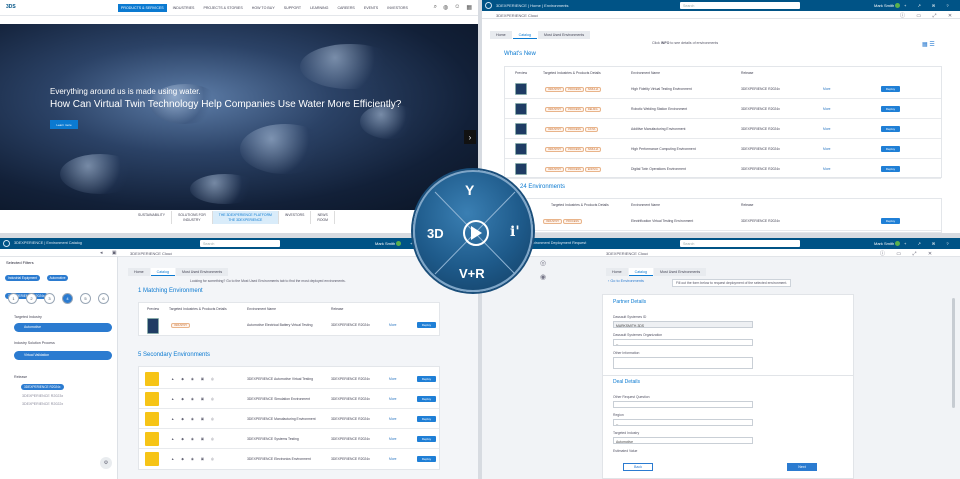 This screenshot has height=479, width=960. Describe the element at coordinates (20, 377) in the screenshot. I see `filter-group-release: Release` at that location.